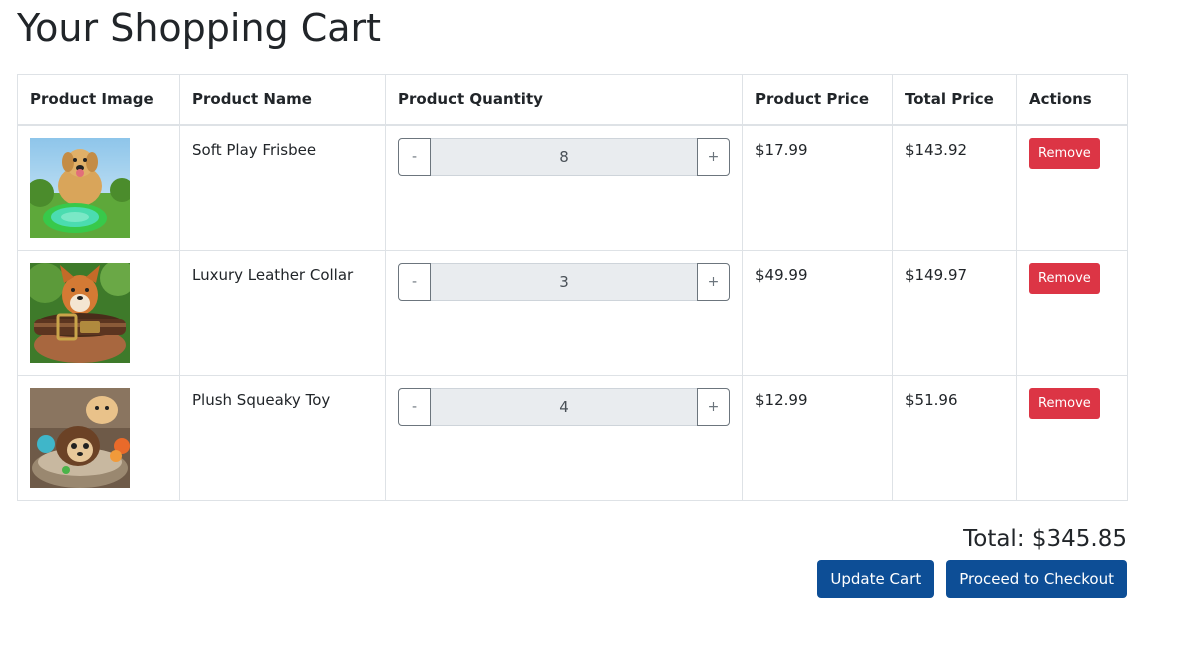  I want to click on quantity-cell: - 4 +, so click(564, 437).